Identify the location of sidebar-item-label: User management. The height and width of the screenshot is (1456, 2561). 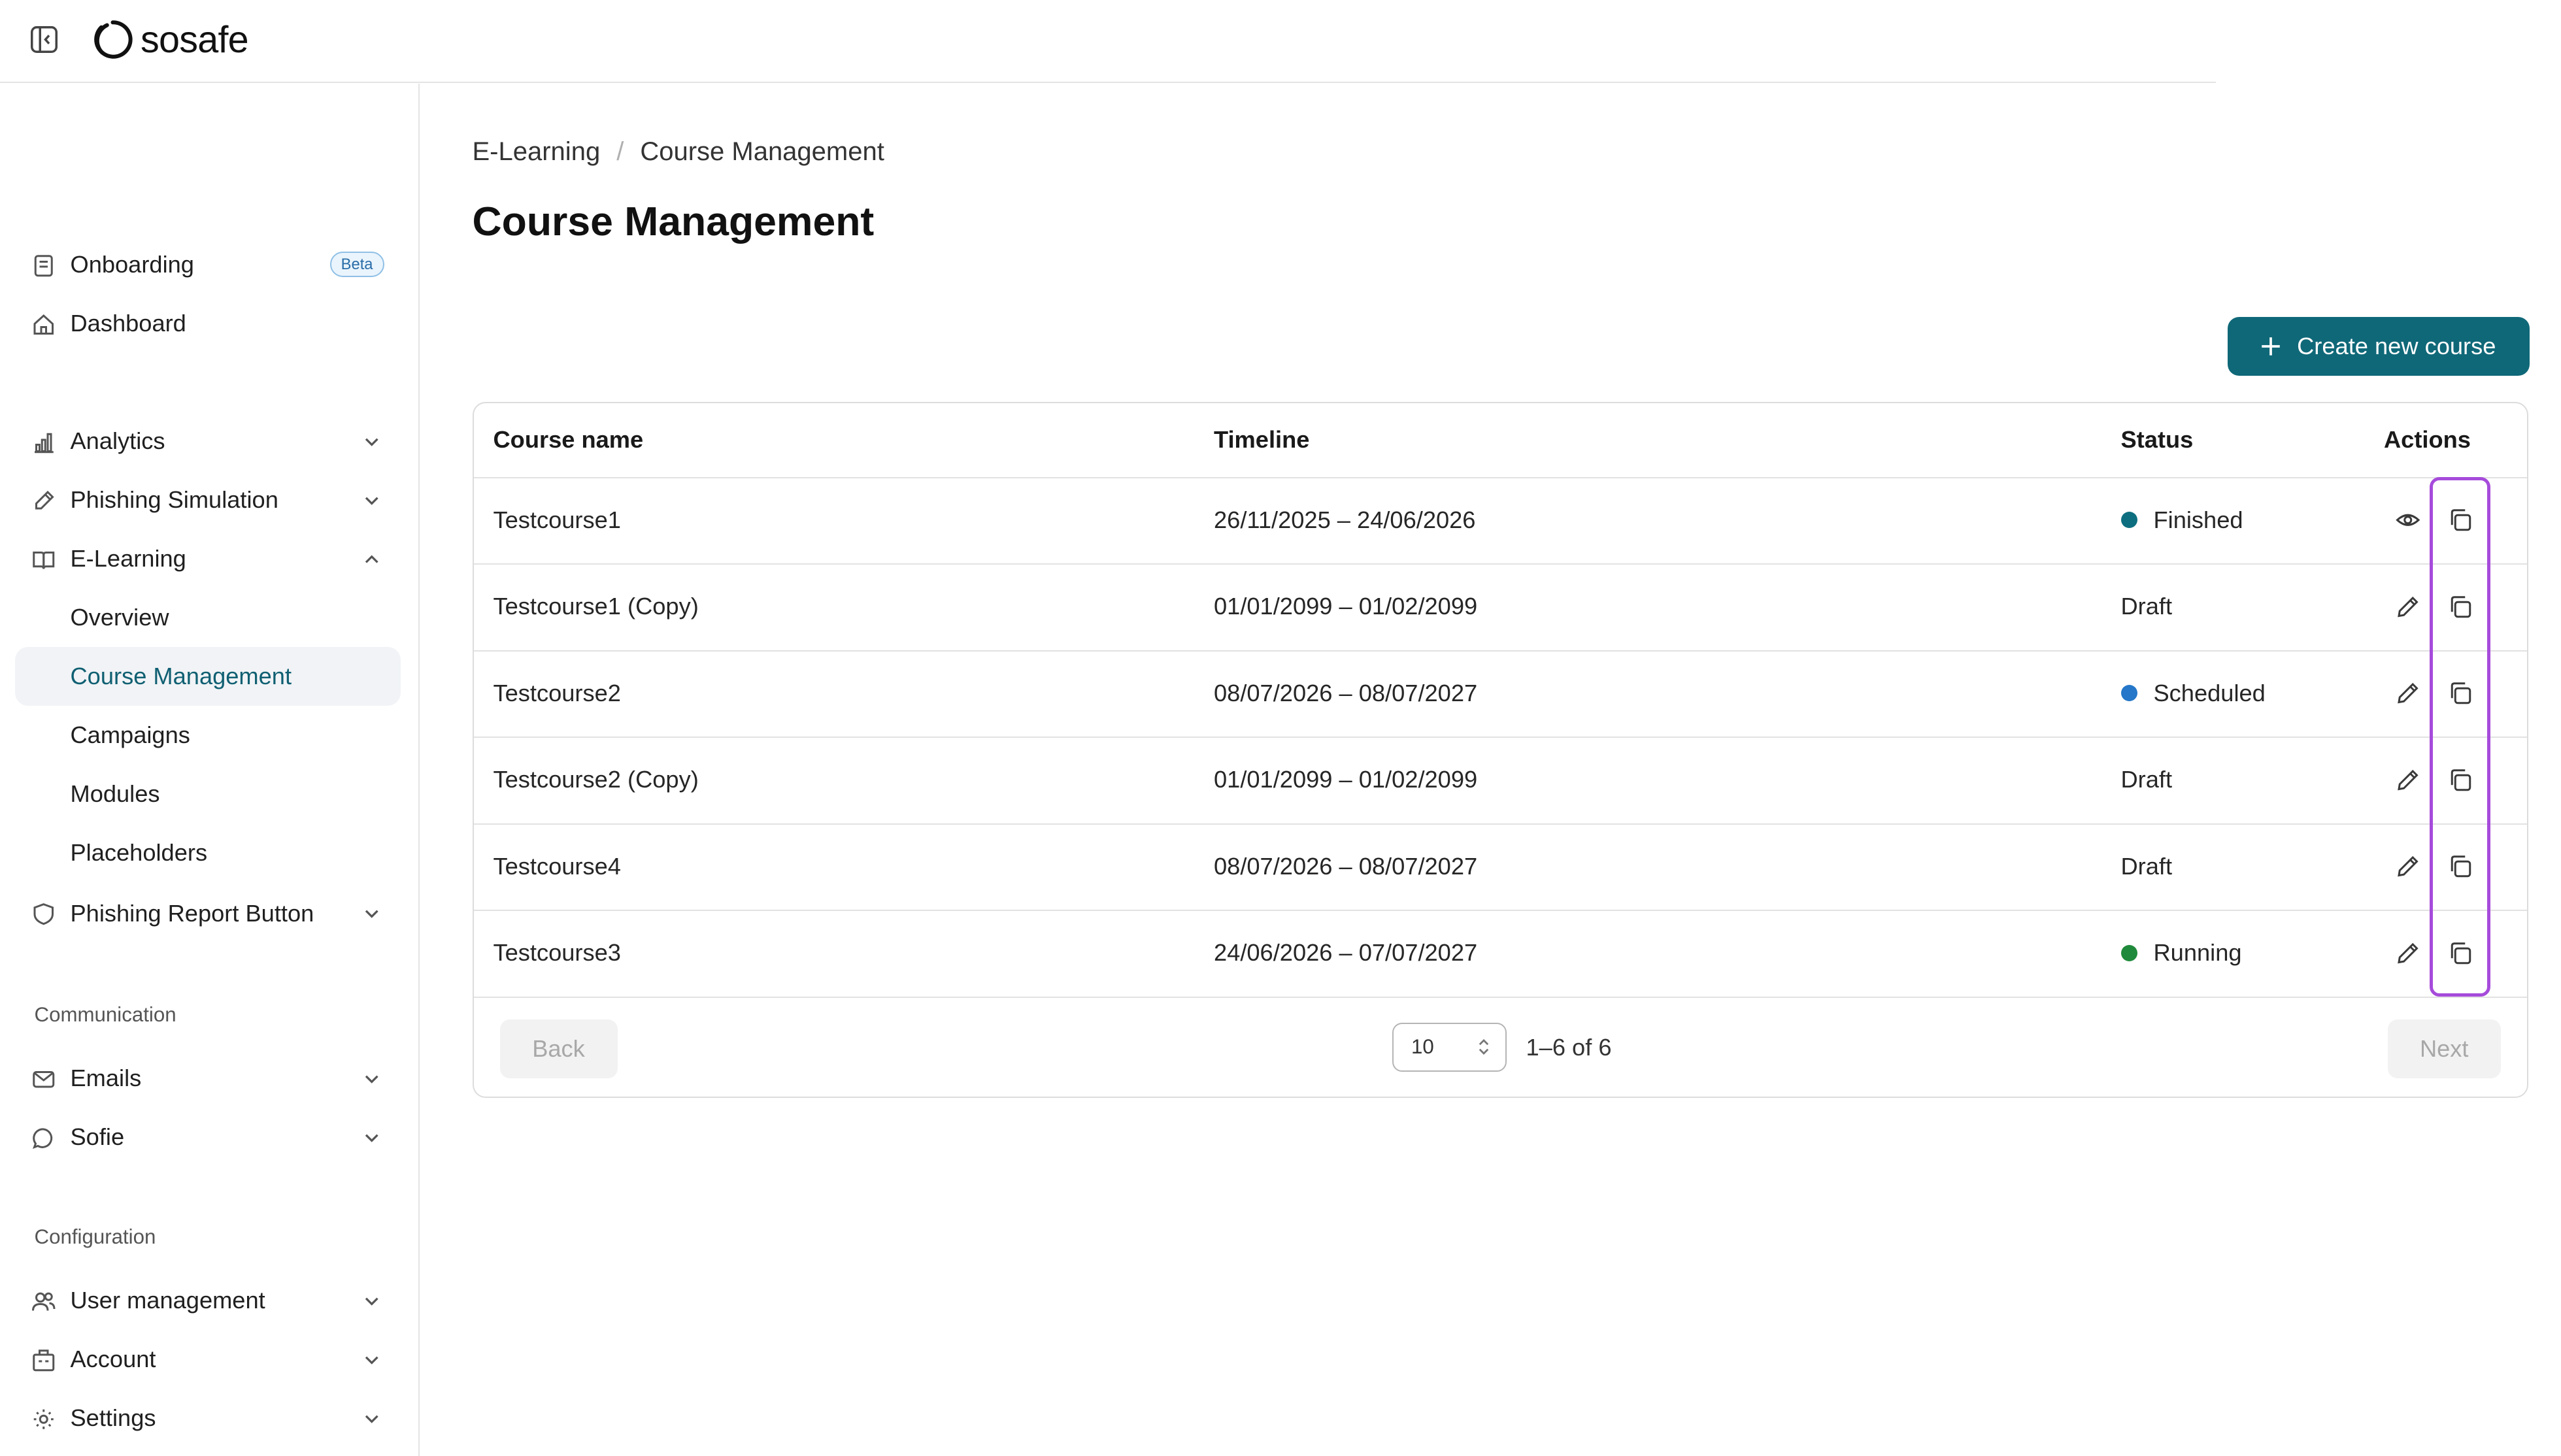
(167, 1300).